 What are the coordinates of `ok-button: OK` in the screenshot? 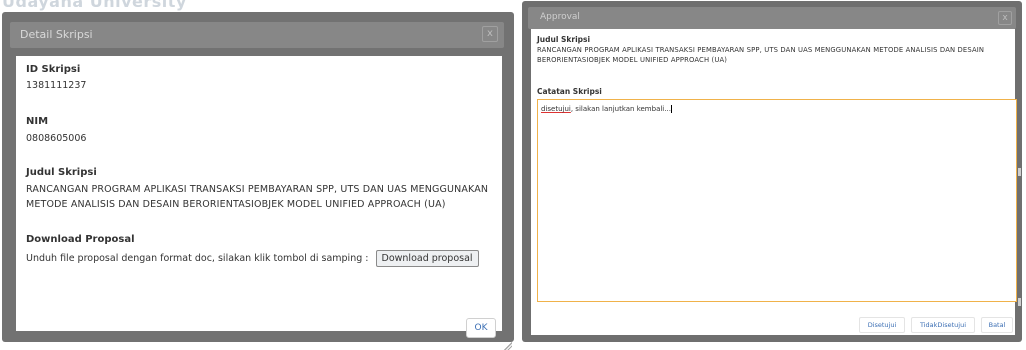 It's located at (481, 328).